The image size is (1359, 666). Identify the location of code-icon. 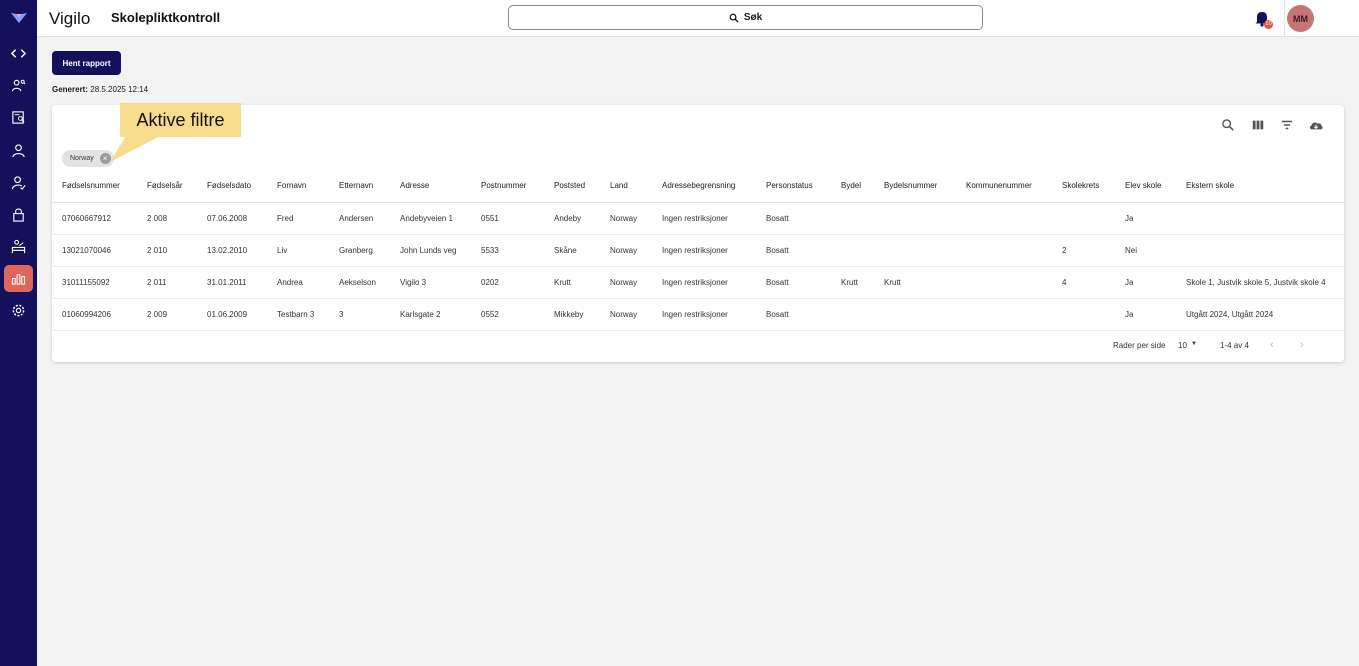
(18, 53).